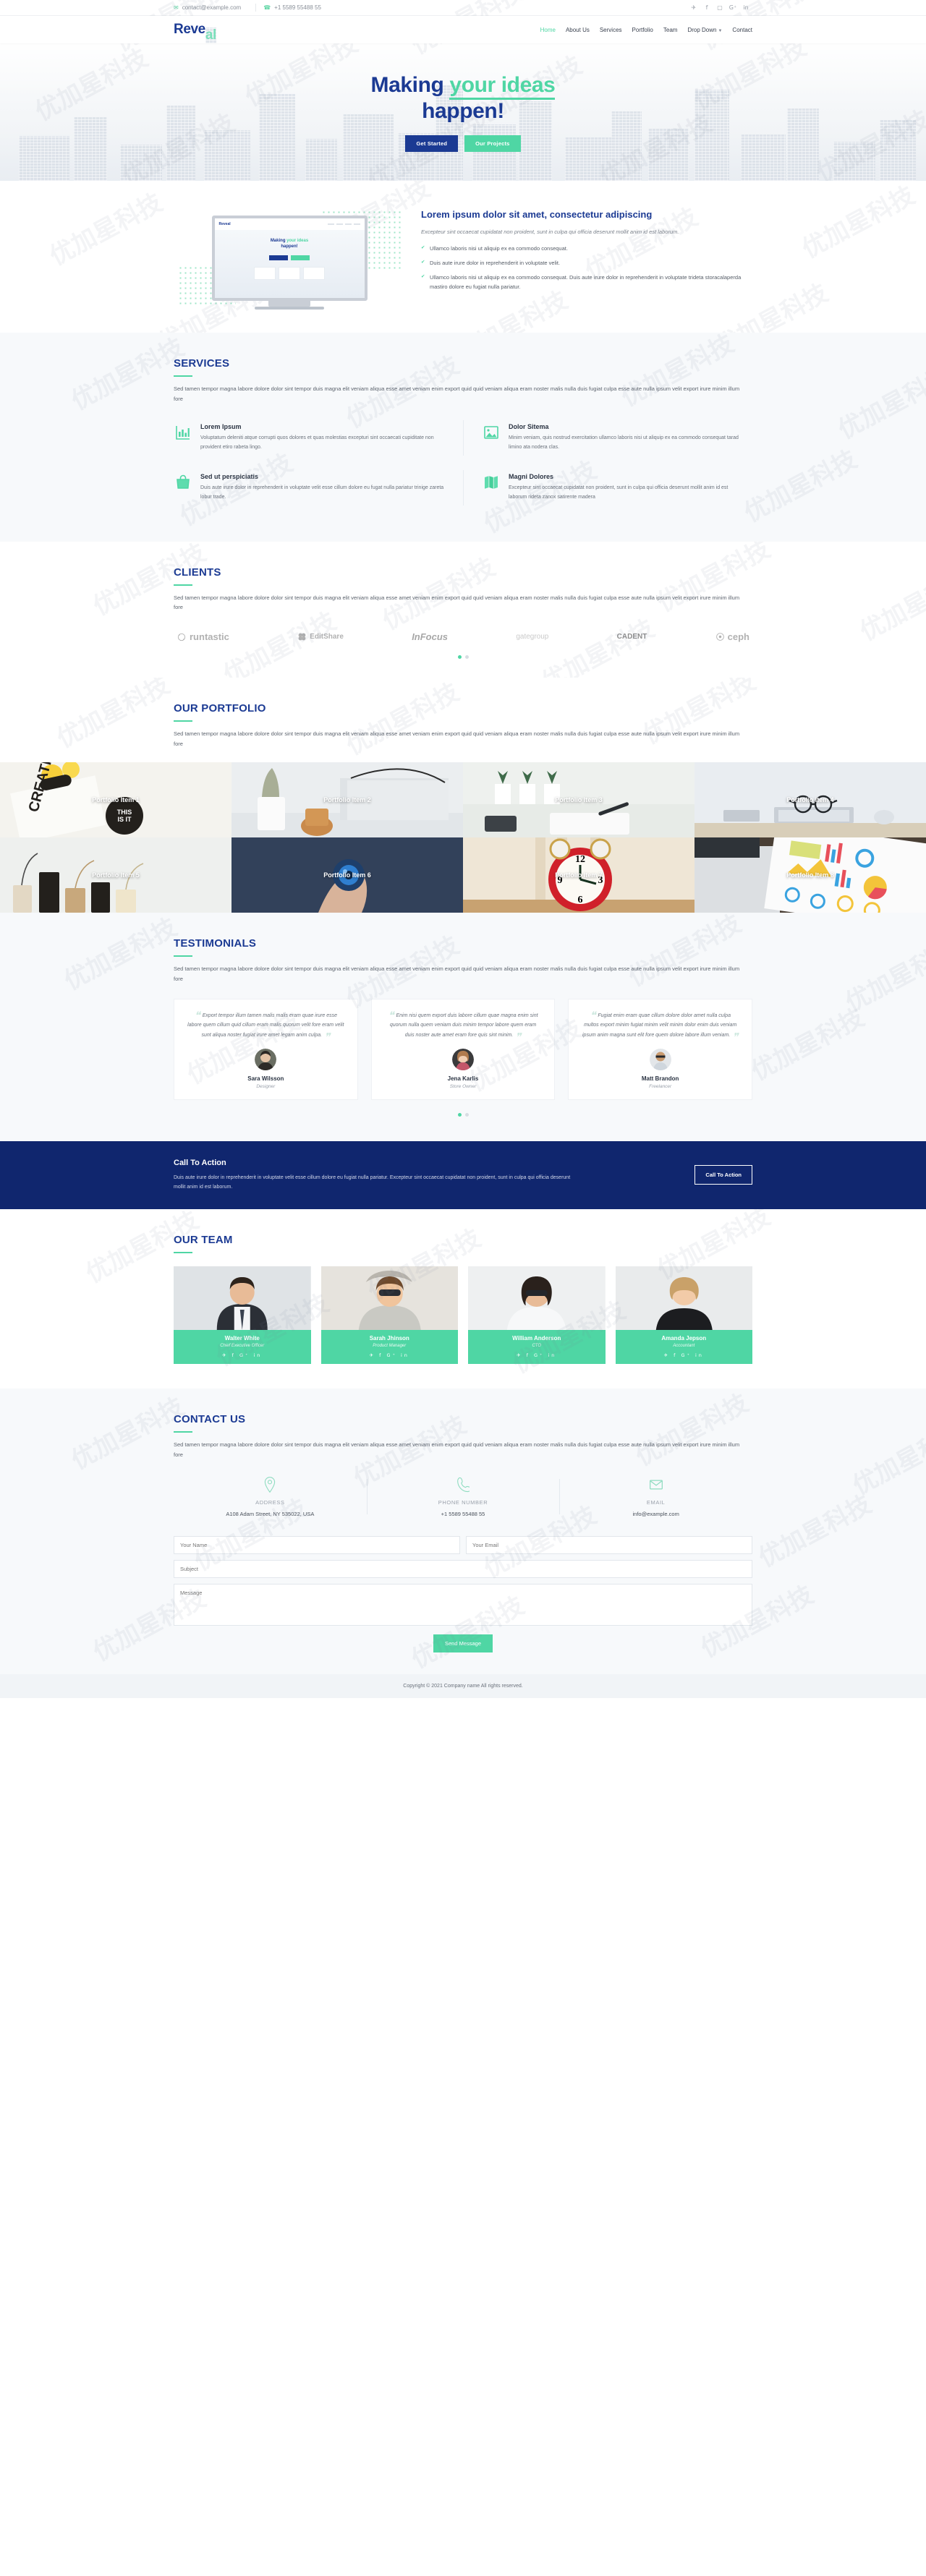 This screenshot has width=926, height=2576. I want to click on client-logo-text: CADENT, so click(631, 637).